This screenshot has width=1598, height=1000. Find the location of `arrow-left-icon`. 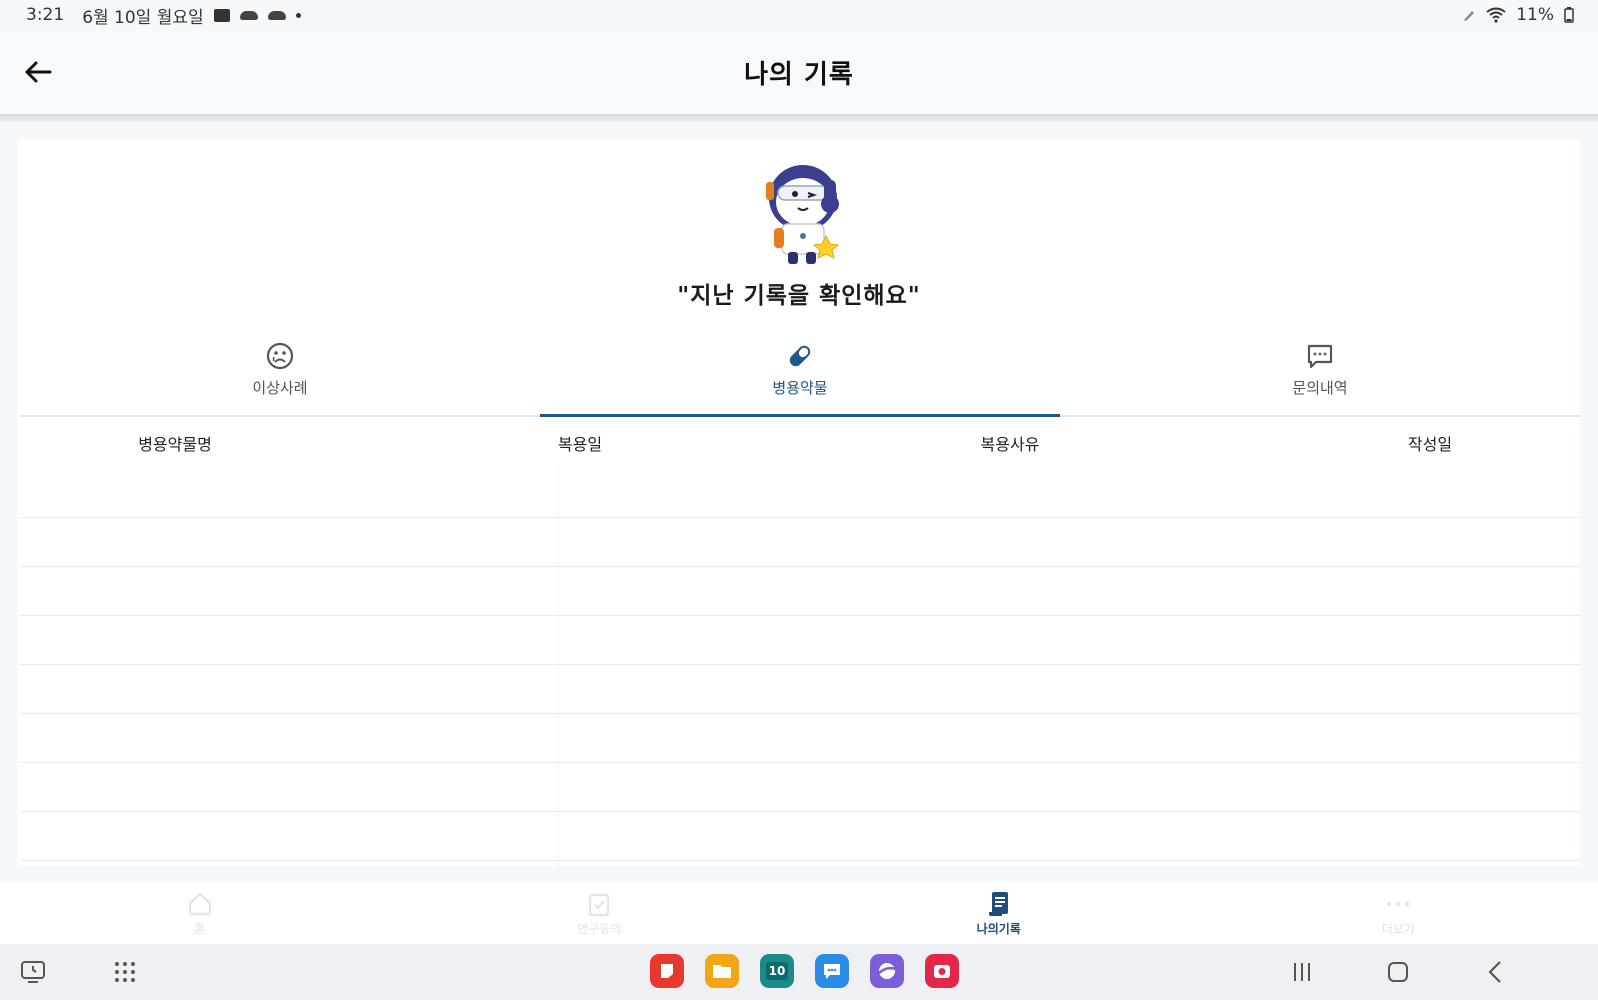

arrow-left-icon is located at coordinates (38, 72).